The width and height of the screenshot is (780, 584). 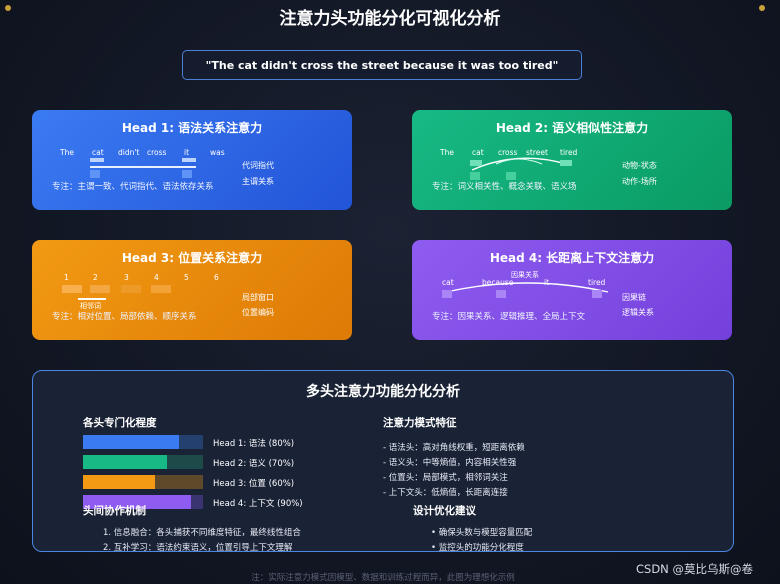 What do you see at coordinates (98, 152) in the screenshot?
I see `head-1-token: cat` at bounding box center [98, 152].